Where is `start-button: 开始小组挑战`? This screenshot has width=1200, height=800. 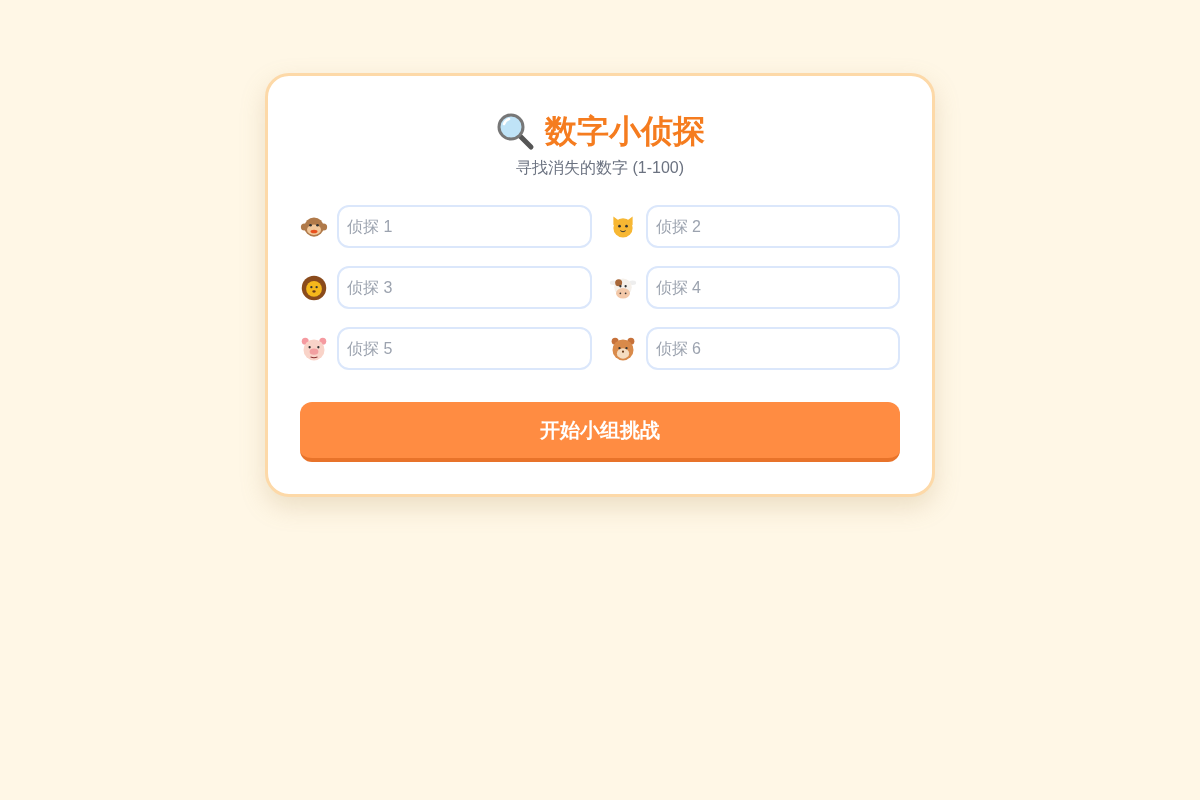
start-button: 开始小组挑战 is located at coordinates (600, 432).